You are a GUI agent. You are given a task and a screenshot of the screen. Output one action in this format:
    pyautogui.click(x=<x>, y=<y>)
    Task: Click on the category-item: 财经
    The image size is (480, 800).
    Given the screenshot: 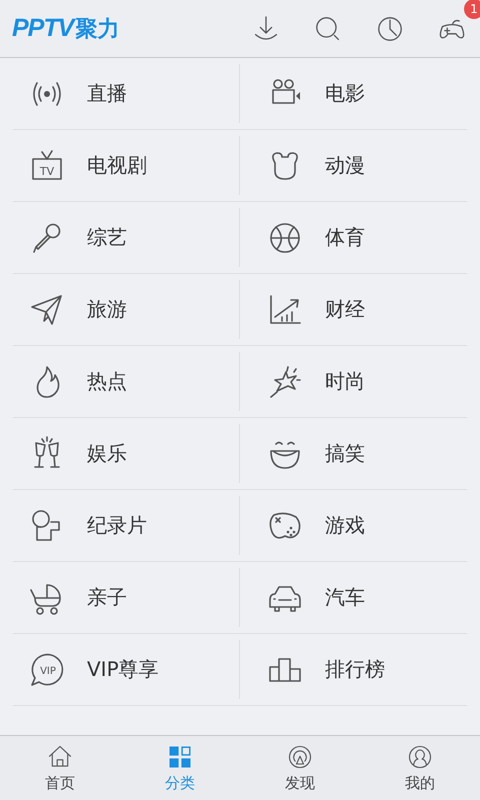 What is the action you would take?
    pyautogui.click(x=353, y=309)
    